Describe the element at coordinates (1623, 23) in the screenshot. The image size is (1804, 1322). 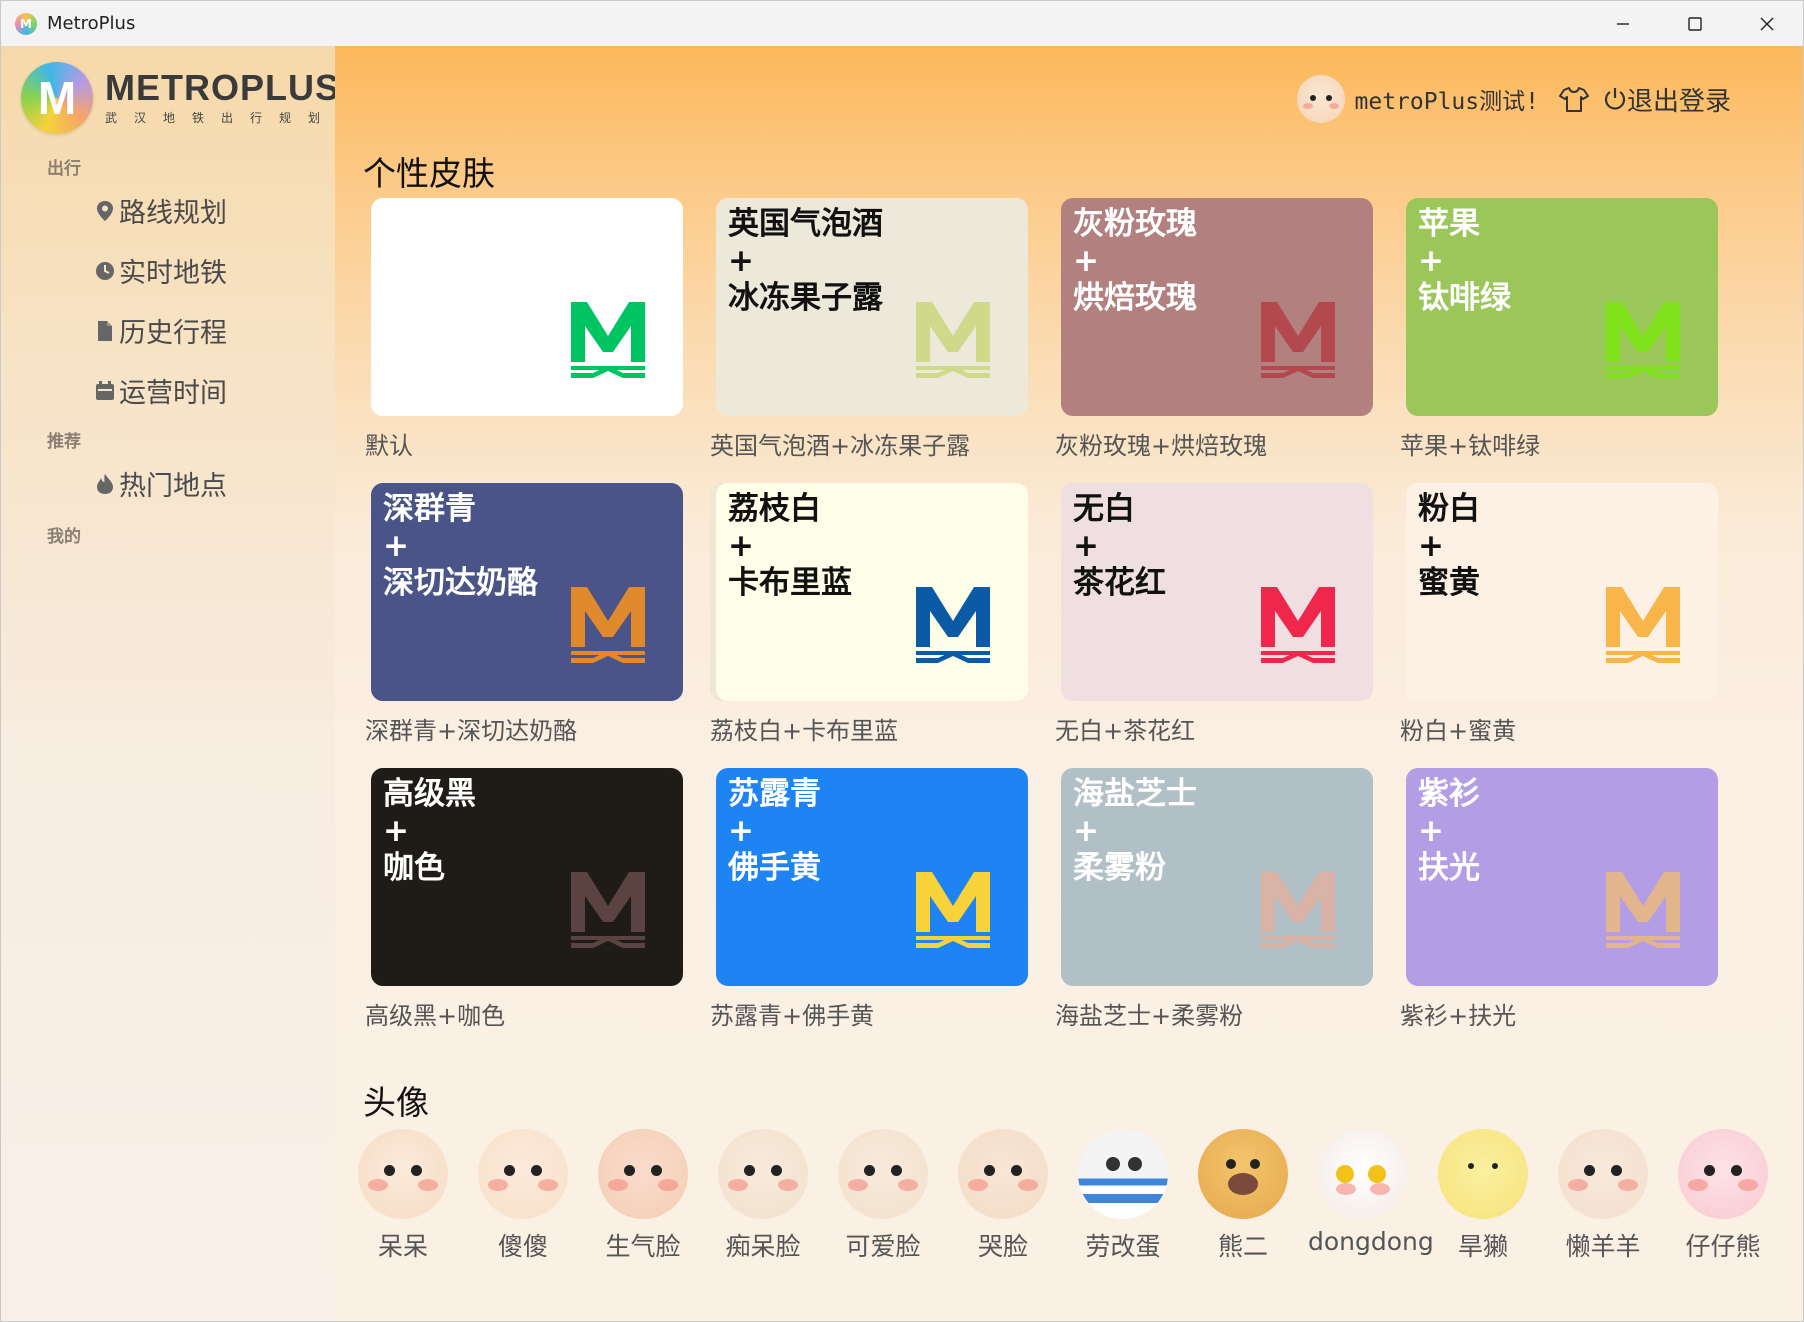
I see `minimize-button` at that location.